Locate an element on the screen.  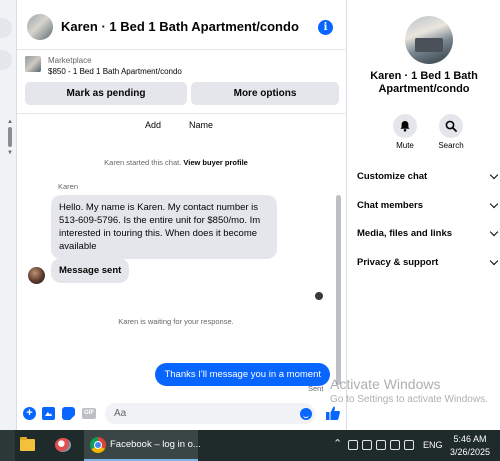
gif-icon: GIF is located at coordinates (89, 413).